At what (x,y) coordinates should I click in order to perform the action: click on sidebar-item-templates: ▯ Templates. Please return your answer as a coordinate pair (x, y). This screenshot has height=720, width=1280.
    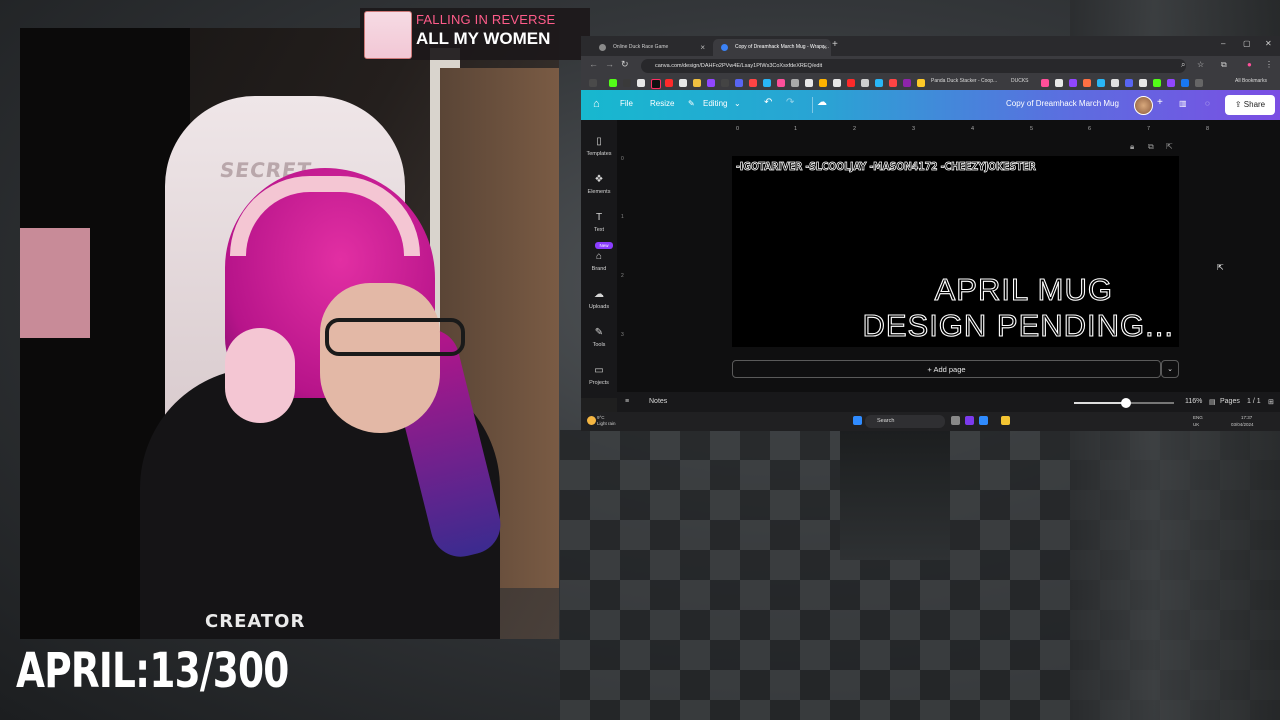
    Looking at the image, I should click on (599, 146).